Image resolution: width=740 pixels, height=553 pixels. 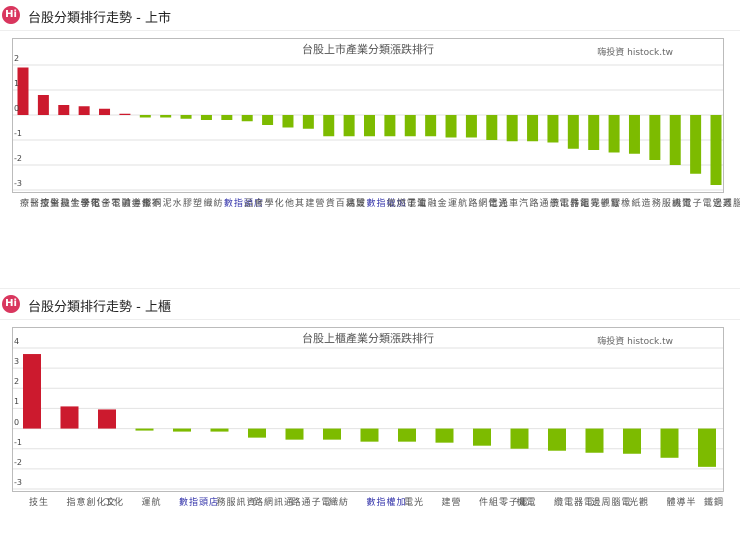 I want to click on x-tick-label: 汽車, so click(x=517, y=203).